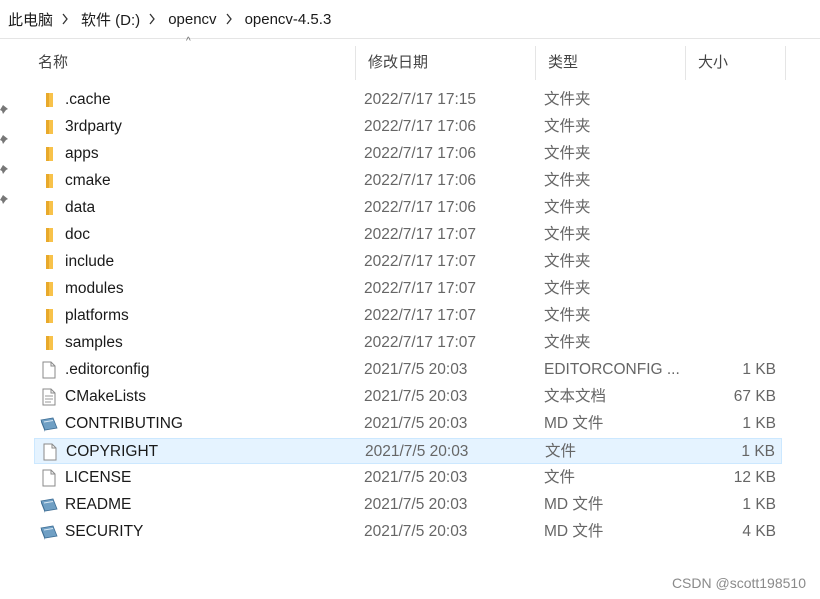 The image size is (820, 599). I want to click on file-name: .cache, so click(88, 99).